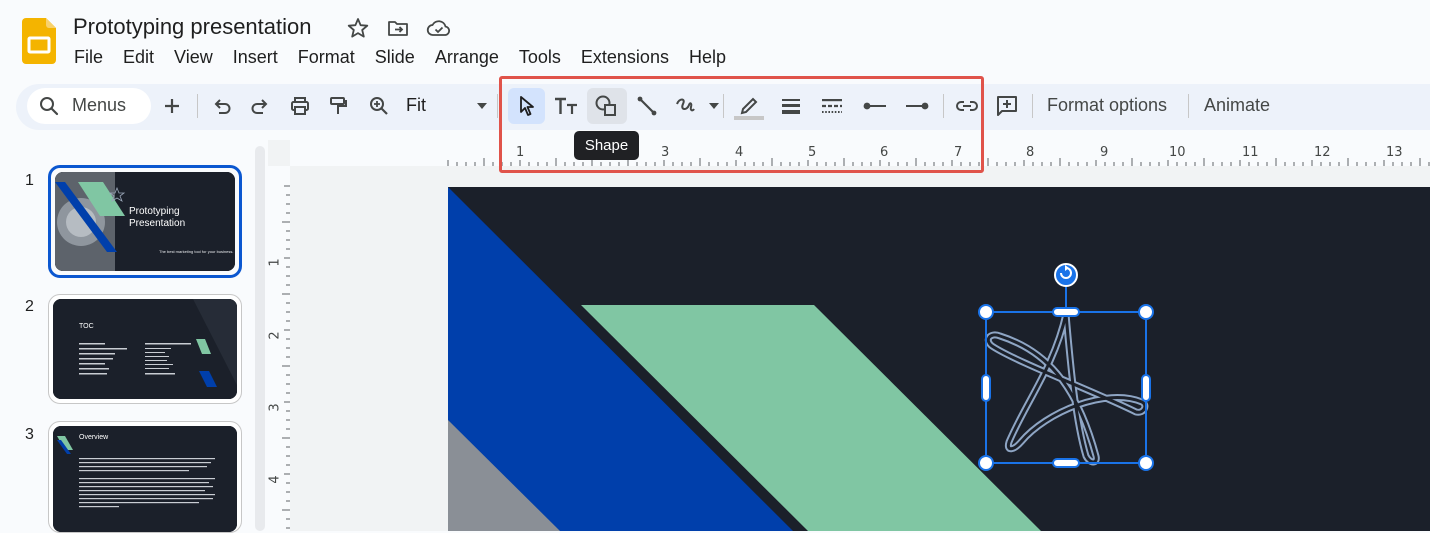  I want to click on zoom-icon, so click(379, 106).